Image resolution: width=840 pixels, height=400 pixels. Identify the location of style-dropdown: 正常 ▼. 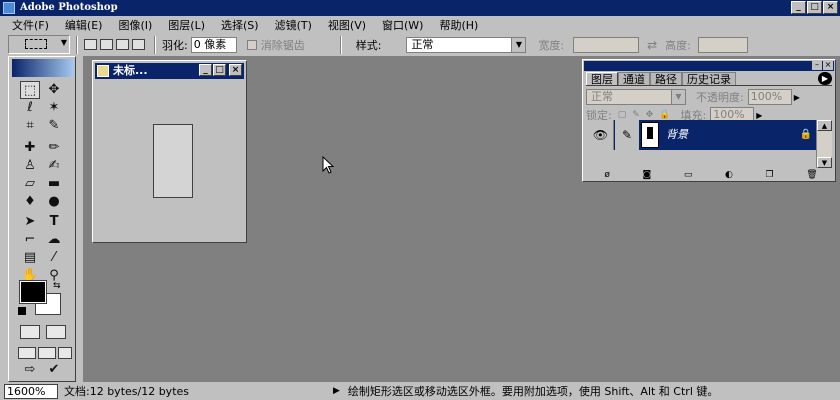
(466, 44).